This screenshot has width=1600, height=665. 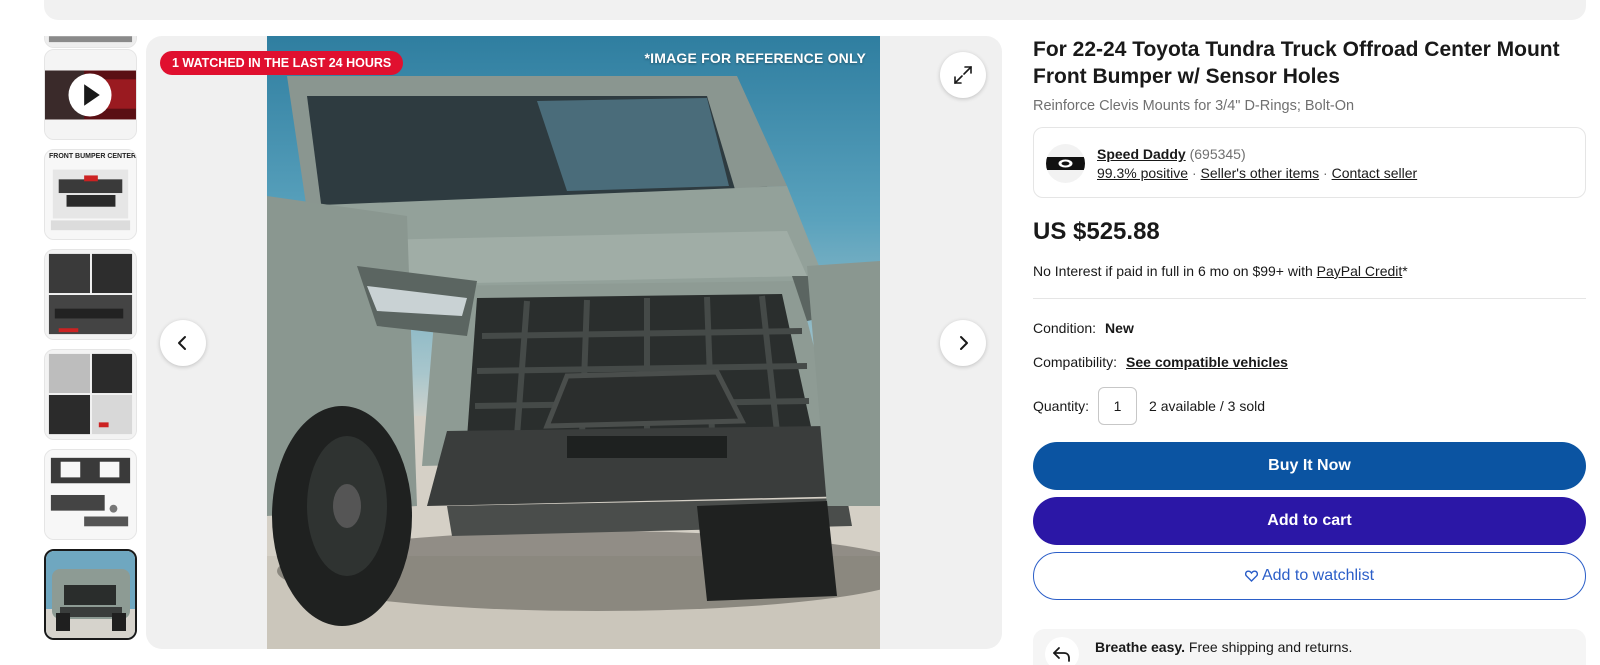 What do you see at coordinates (1065, 163) in the screenshot?
I see `seller-avatar` at bounding box center [1065, 163].